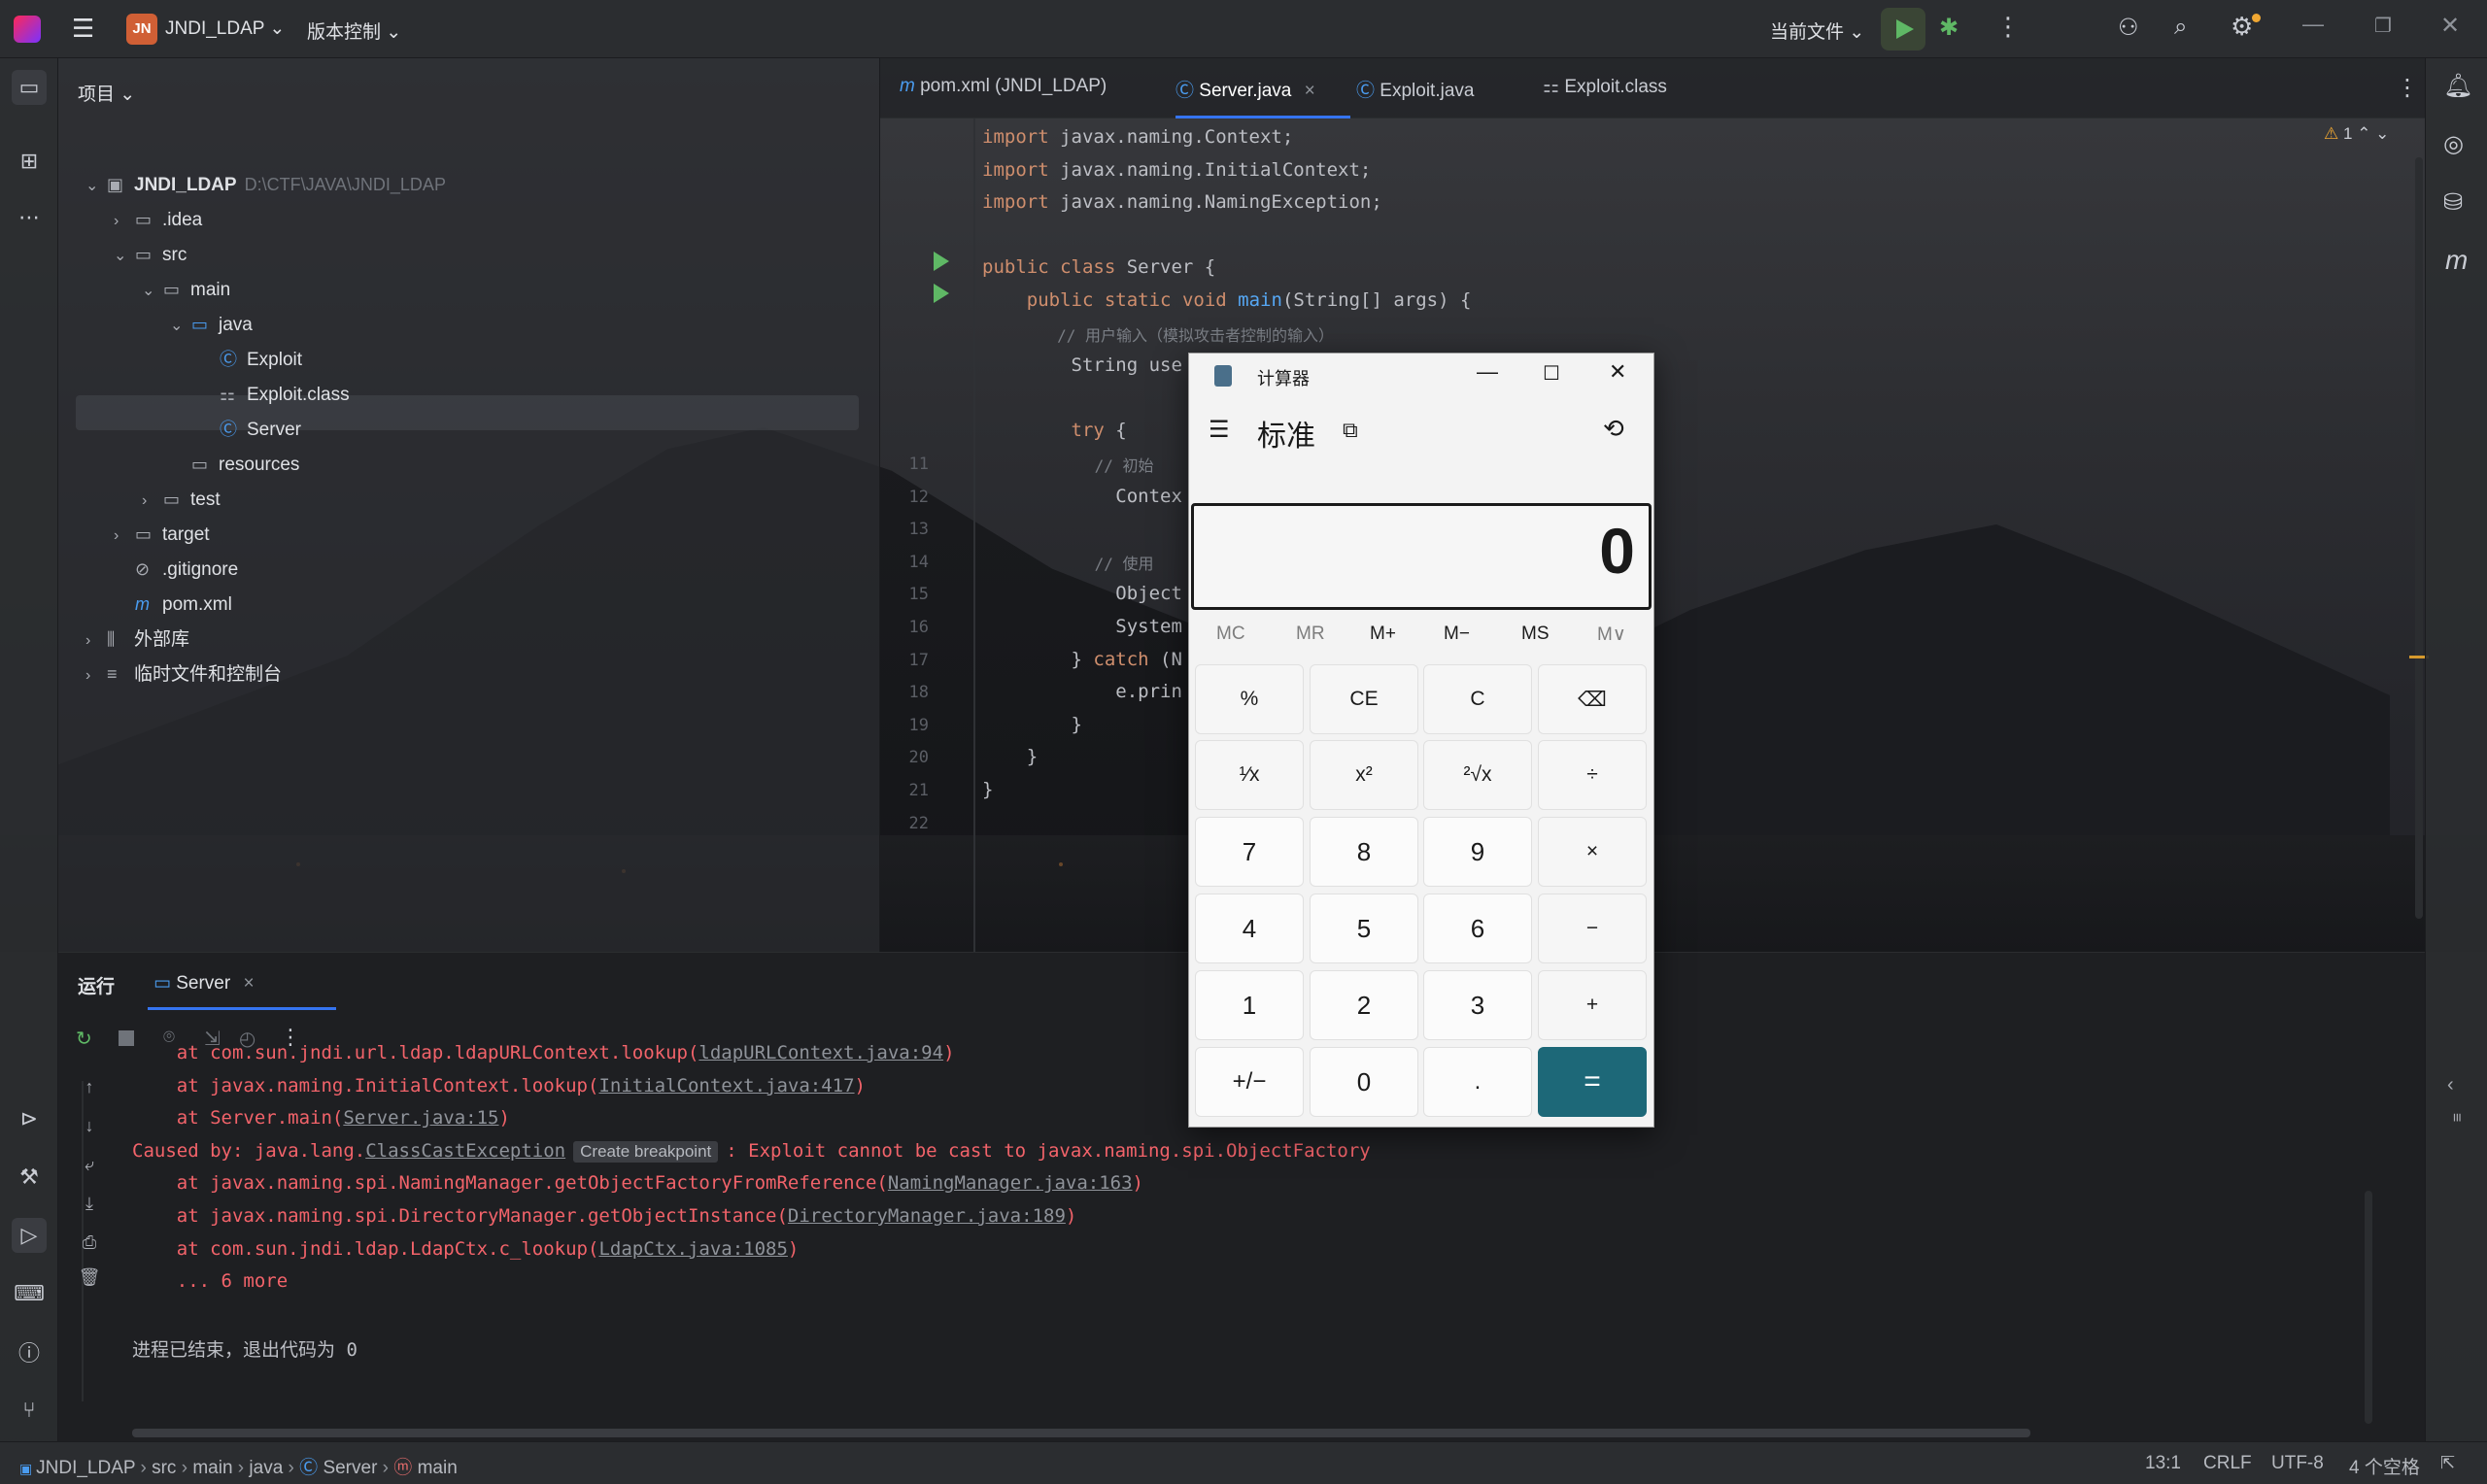 This screenshot has height=1484, width=2487. I want to click on side-label-icon: ≡, so click(2456, 1117).